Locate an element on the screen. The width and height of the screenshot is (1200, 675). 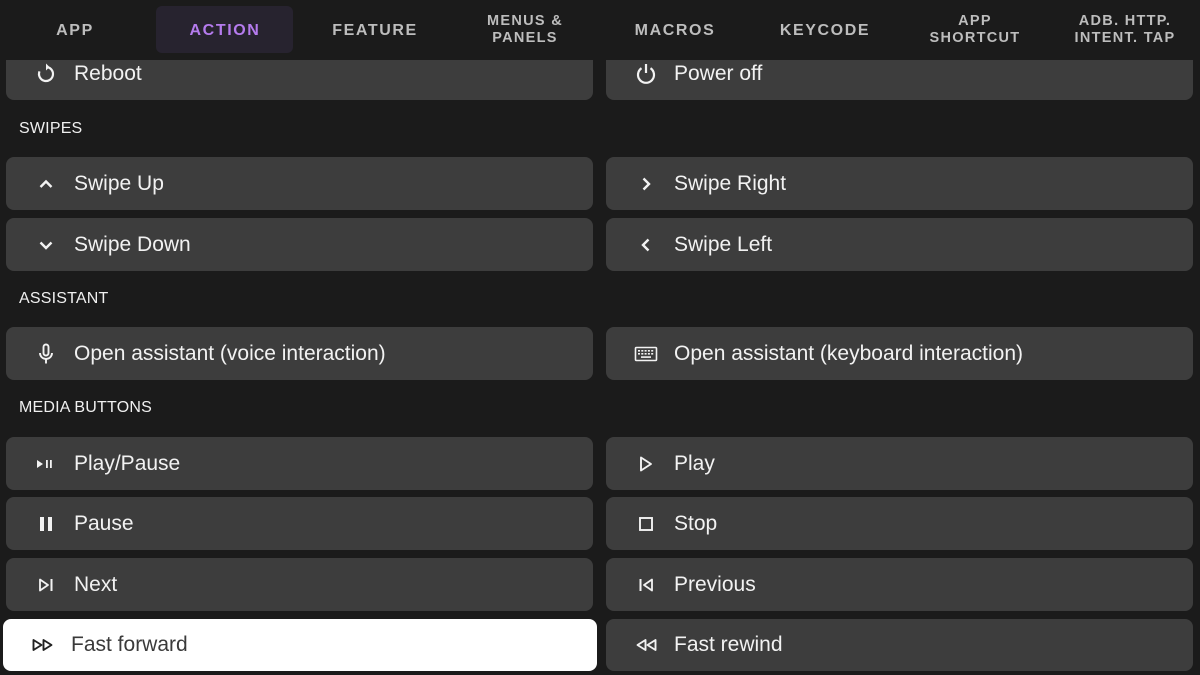
open-assistant-voice-label: Open assistant (voice interaction) is located at coordinates (230, 353).